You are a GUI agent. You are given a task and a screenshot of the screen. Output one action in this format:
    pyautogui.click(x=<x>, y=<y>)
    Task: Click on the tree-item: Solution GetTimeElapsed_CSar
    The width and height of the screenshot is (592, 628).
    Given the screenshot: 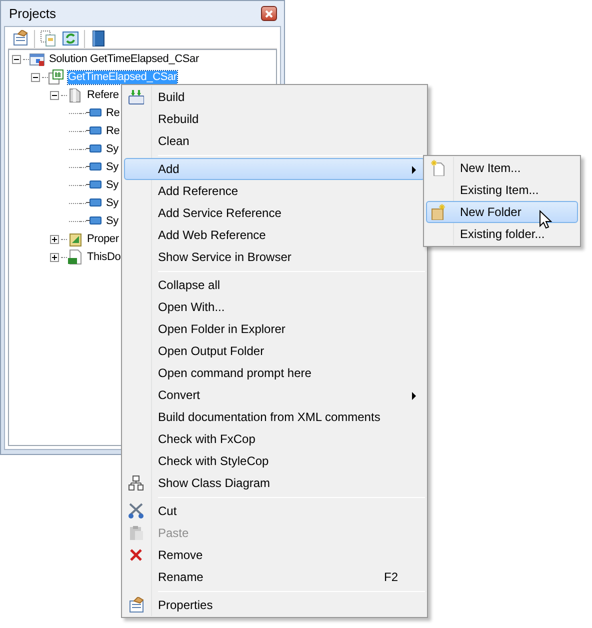 What is the action you would take?
    pyautogui.click(x=124, y=59)
    